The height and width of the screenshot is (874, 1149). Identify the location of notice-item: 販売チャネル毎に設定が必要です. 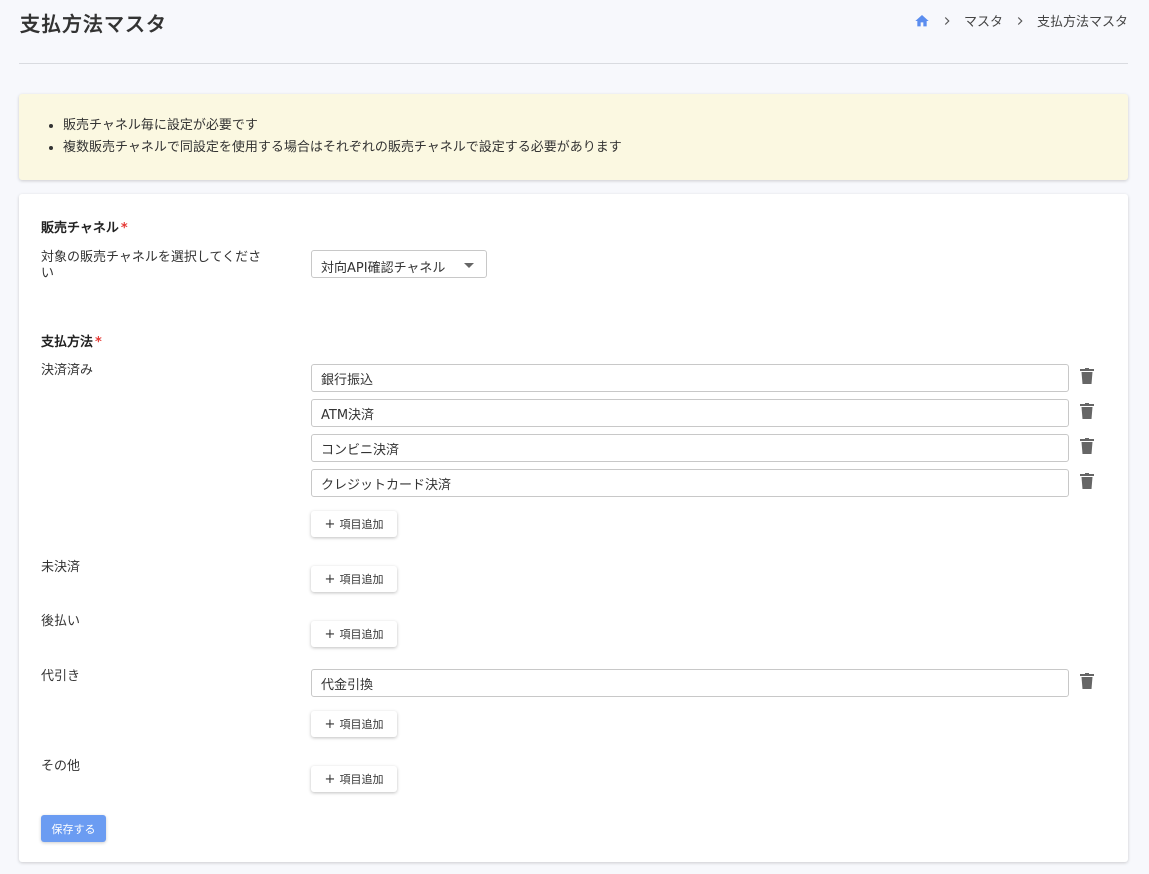
(595, 126).